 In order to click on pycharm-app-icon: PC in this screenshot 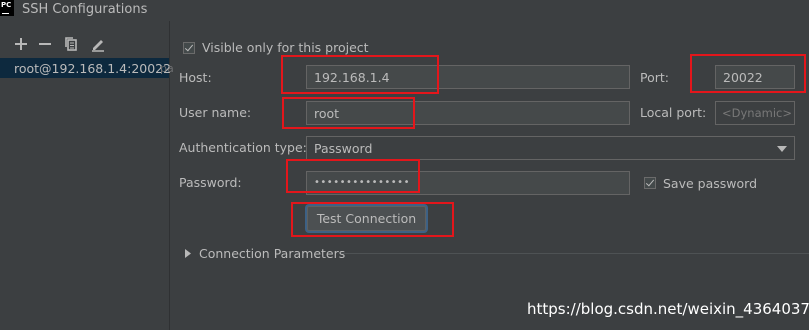, I will do `click(7, 8)`.